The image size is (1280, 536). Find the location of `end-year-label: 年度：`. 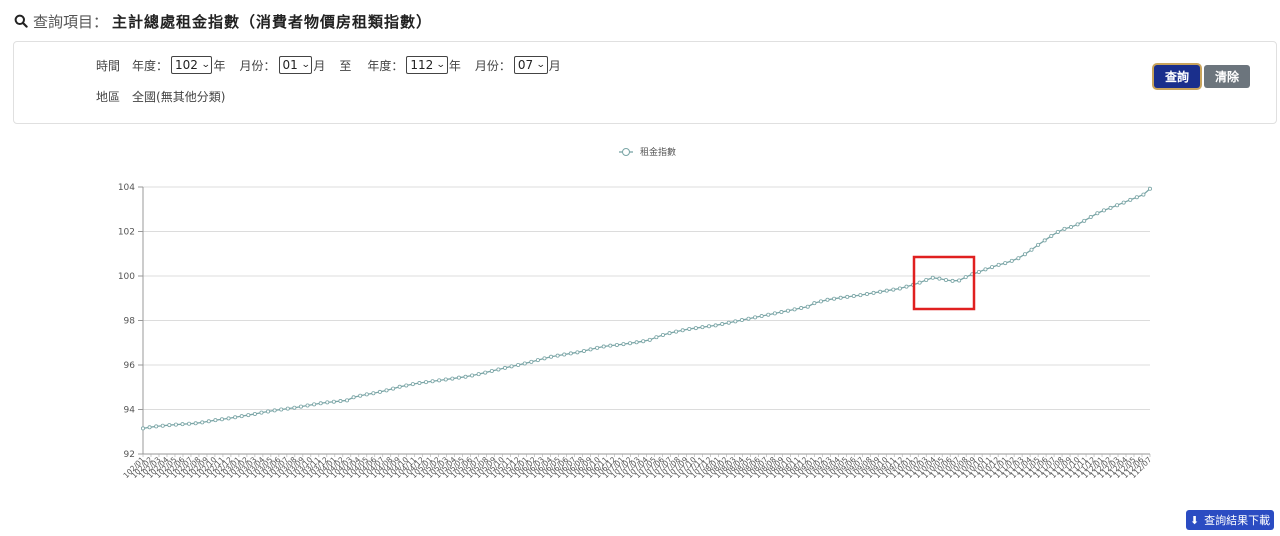

end-year-label: 年度： is located at coordinates (385, 65).